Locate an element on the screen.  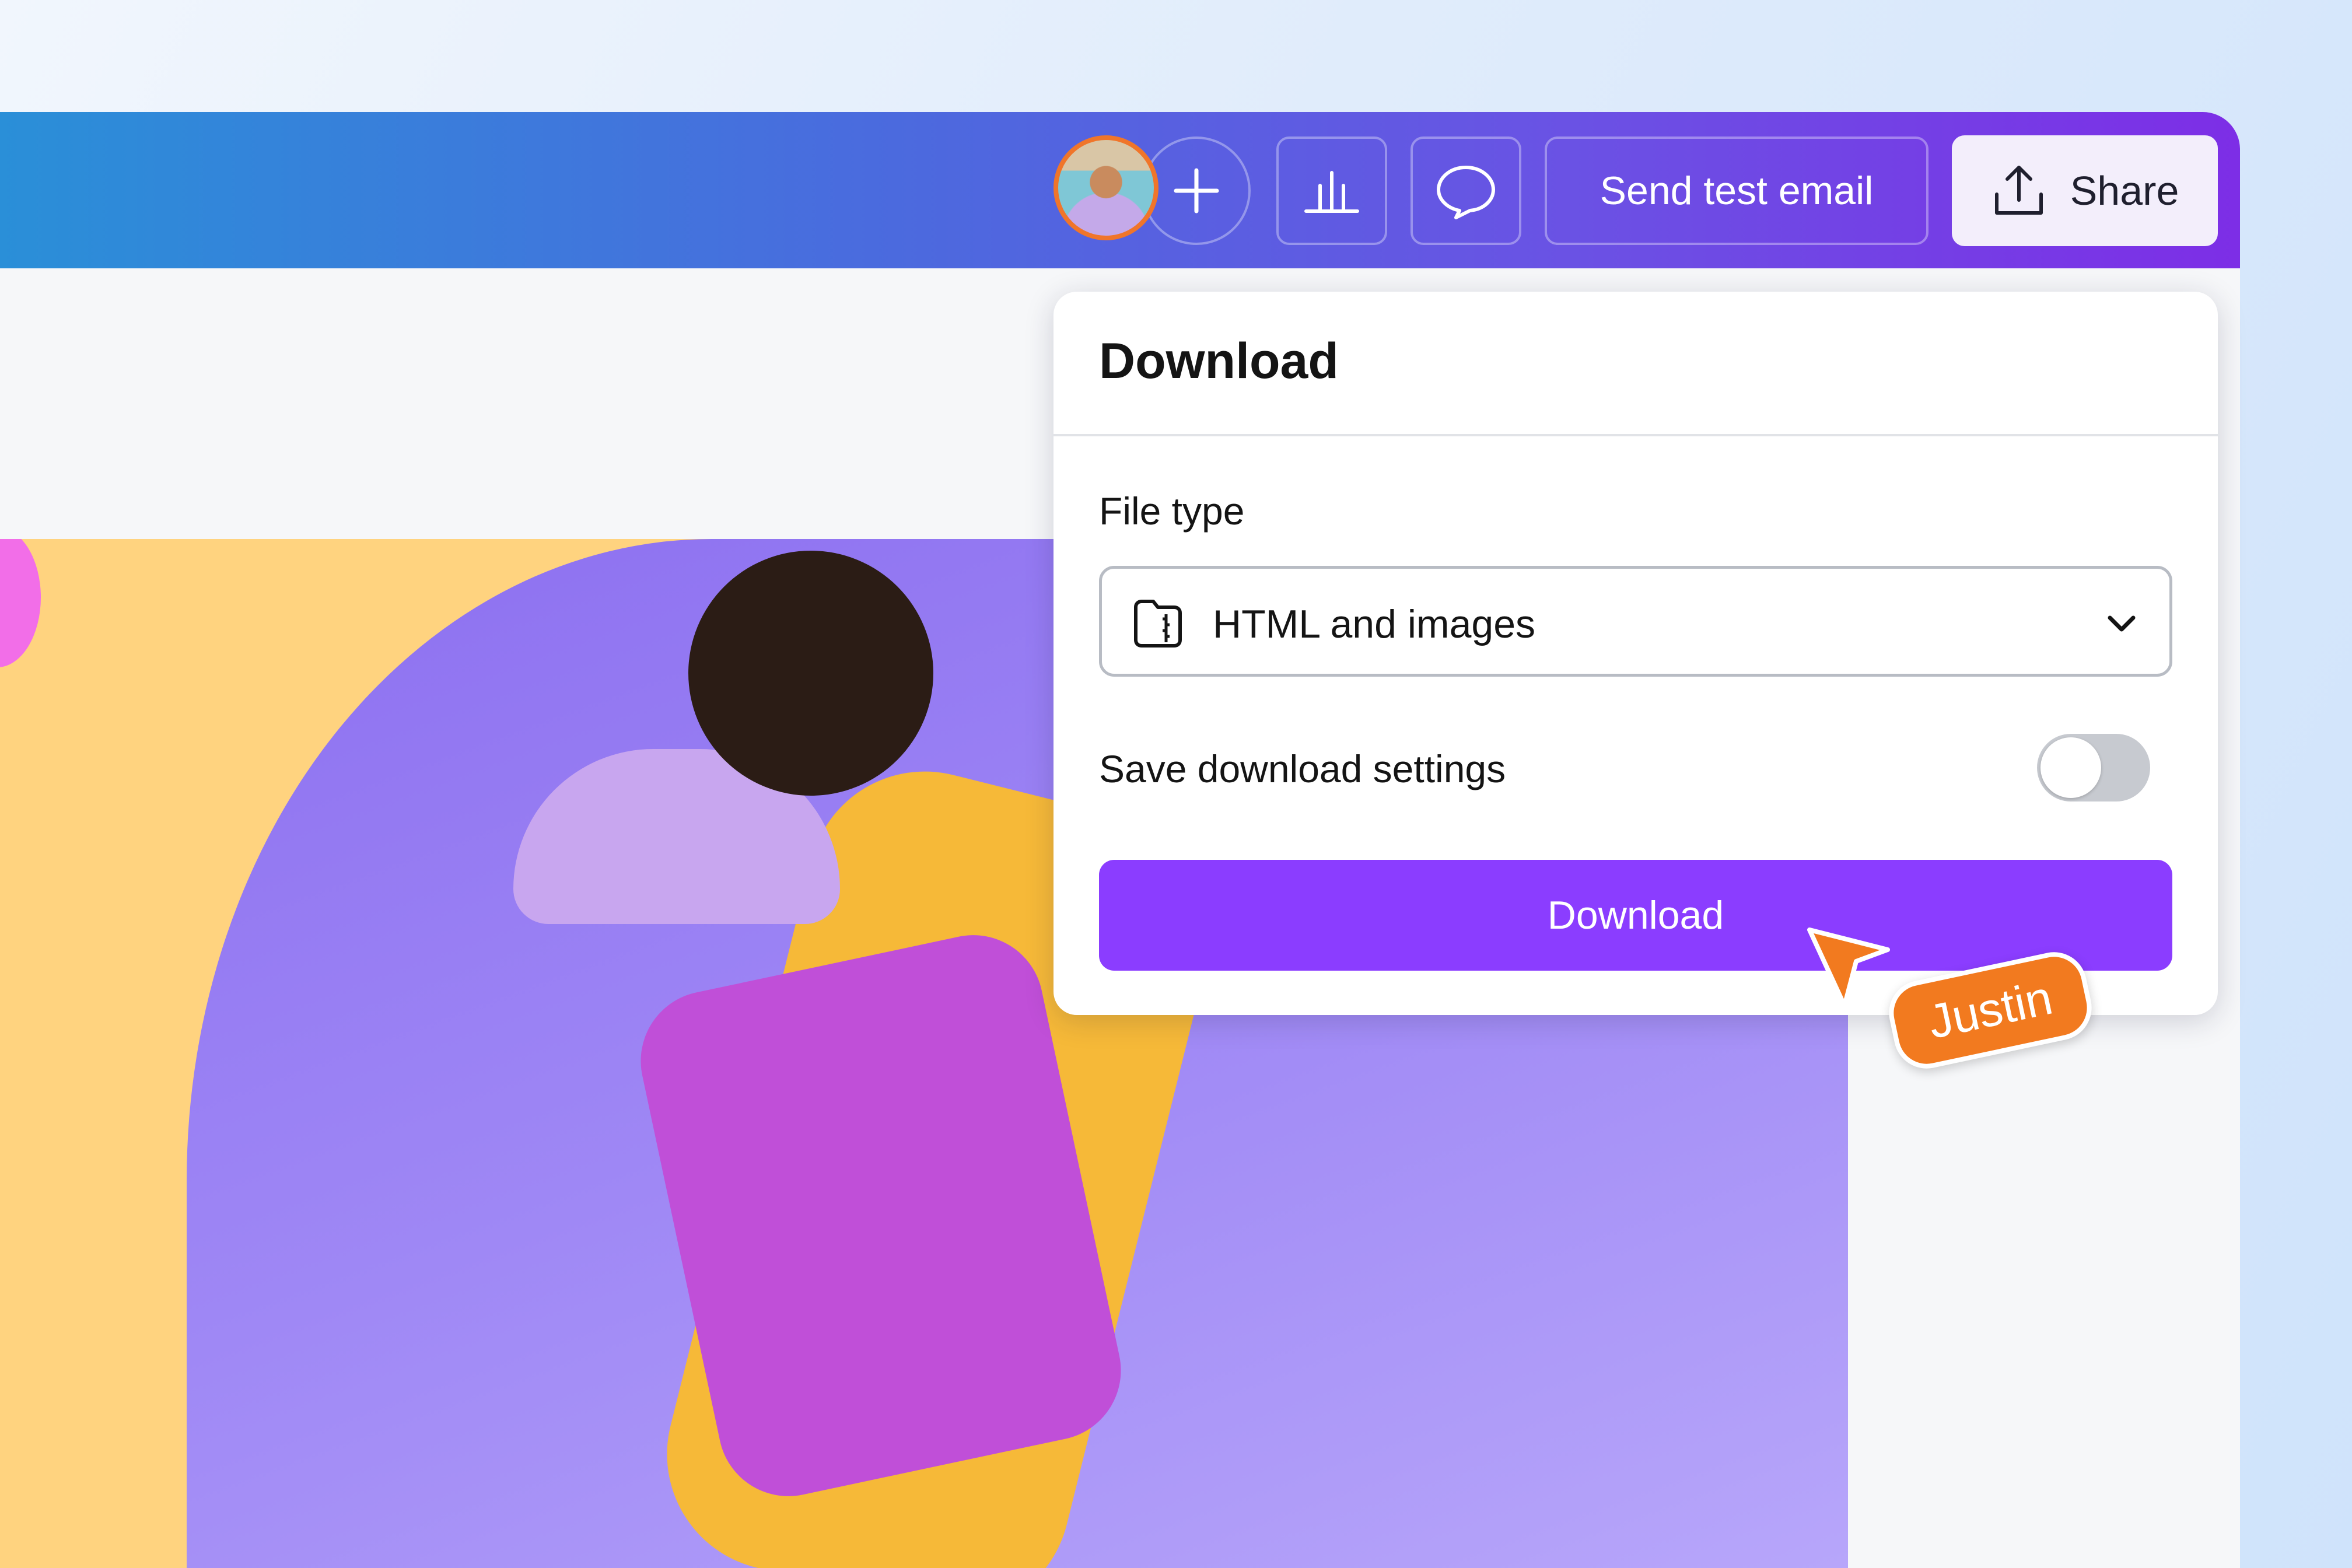
collaborator-cursor-icon is located at coordinates (1848, 968).